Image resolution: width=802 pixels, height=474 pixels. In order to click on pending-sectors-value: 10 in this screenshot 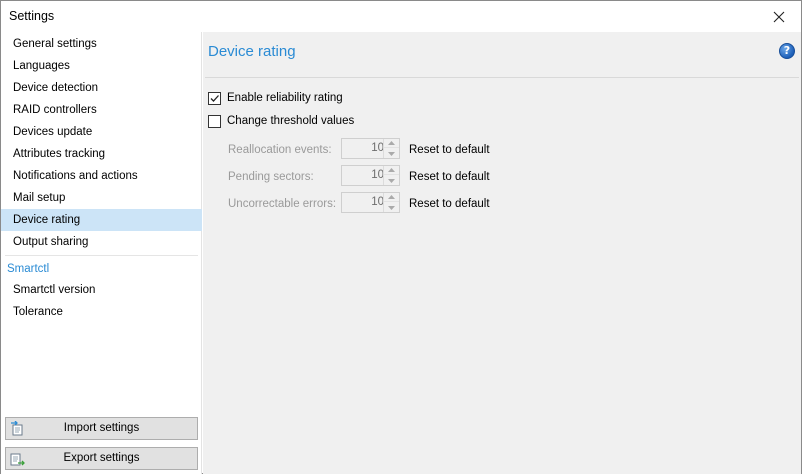, I will do `click(377, 175)`.